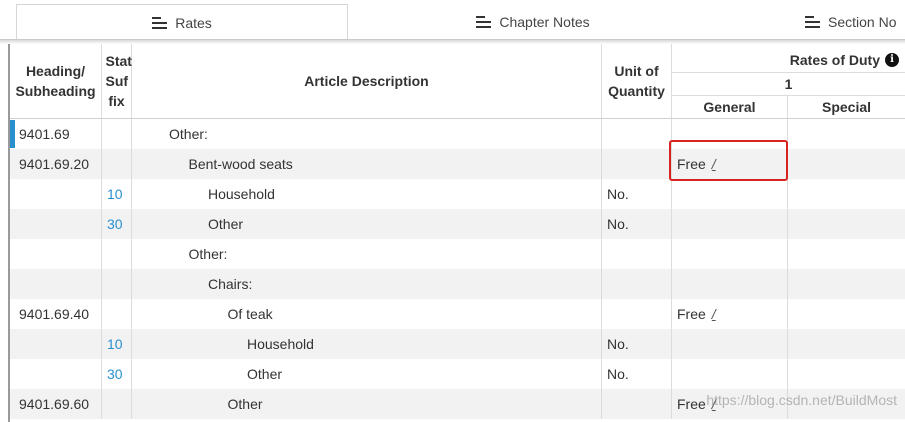  What do you see at coordinates (117, 81) in the screenshot?
I see `column-header-stat-suffix: Stat Suf fix` at bounding box center [117, 81].